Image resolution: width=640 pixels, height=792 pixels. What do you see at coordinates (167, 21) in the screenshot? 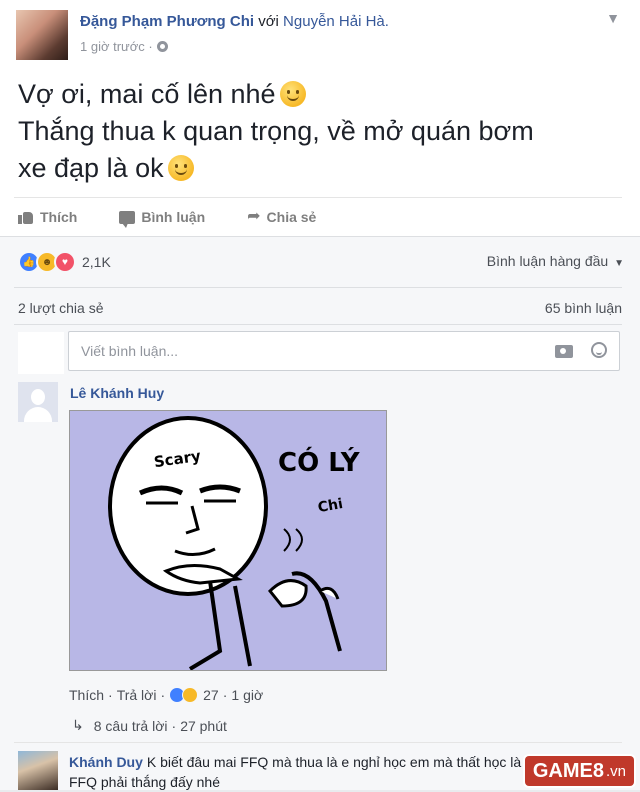
I see `author-name: Đặng Phạm Phương Chi` at bounding box center [167, 21].